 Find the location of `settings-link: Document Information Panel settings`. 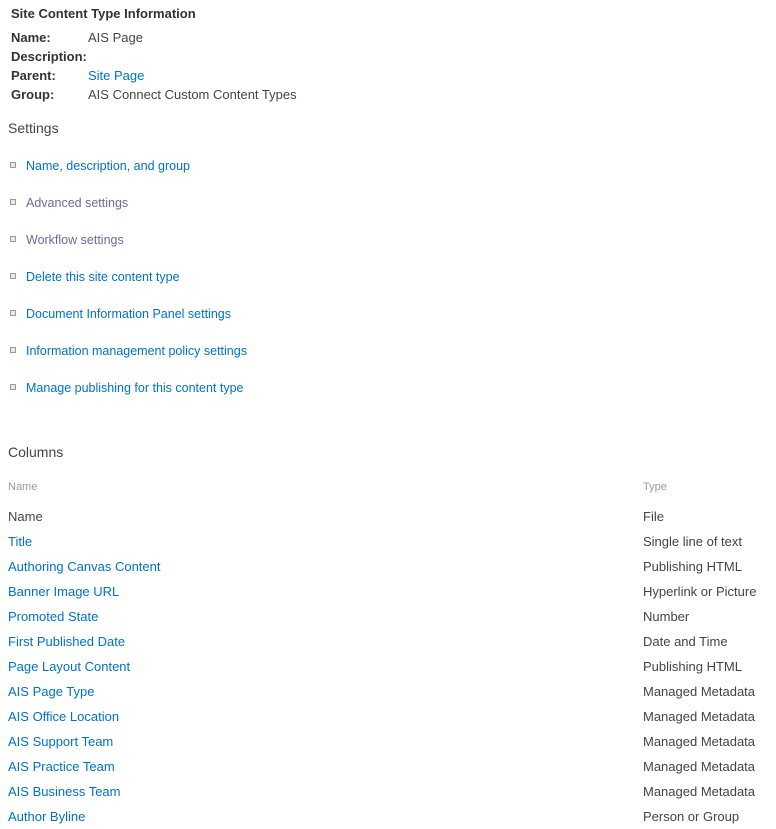

settings-link: Document Information Panel settings is located at coordinates (128, 314).